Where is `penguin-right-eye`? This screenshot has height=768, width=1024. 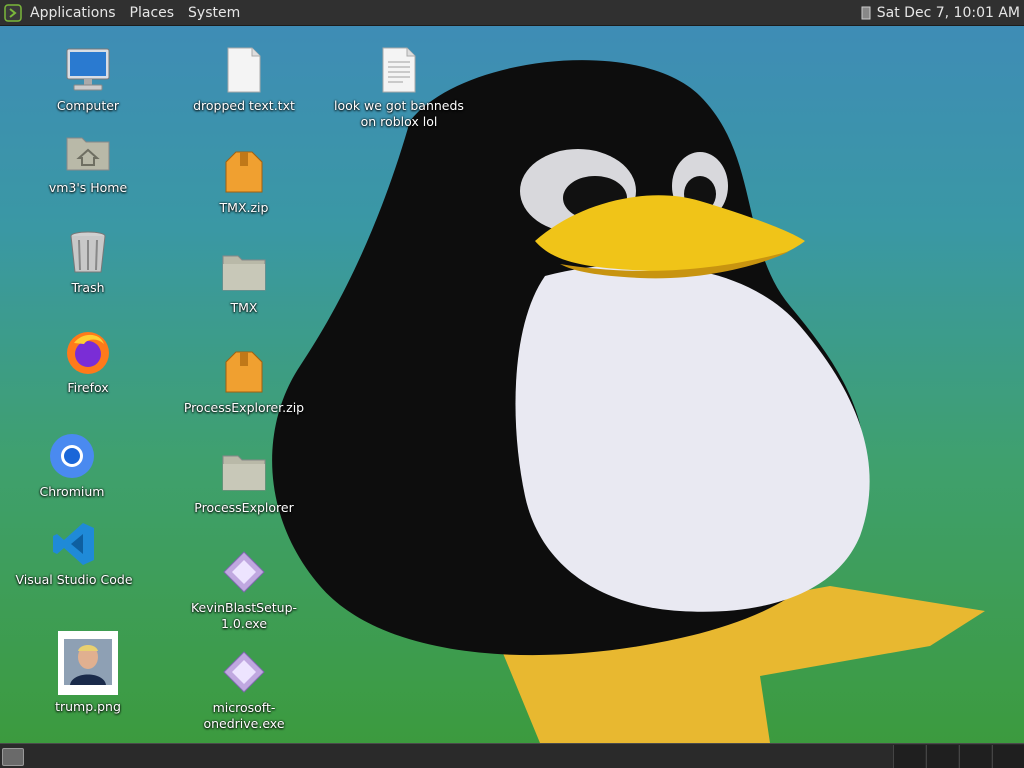 penguin-right-eye is located at coordinates (700, 186).